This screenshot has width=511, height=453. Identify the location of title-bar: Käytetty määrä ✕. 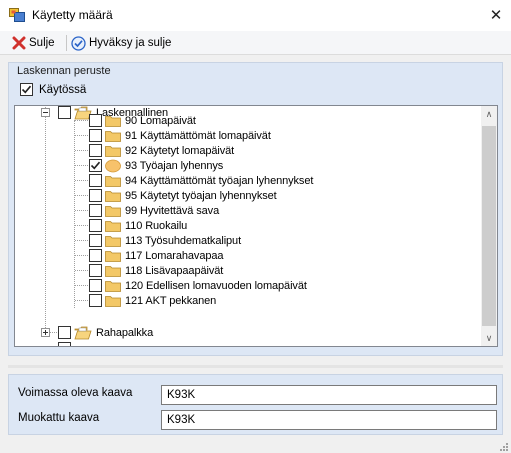
(255, 15).